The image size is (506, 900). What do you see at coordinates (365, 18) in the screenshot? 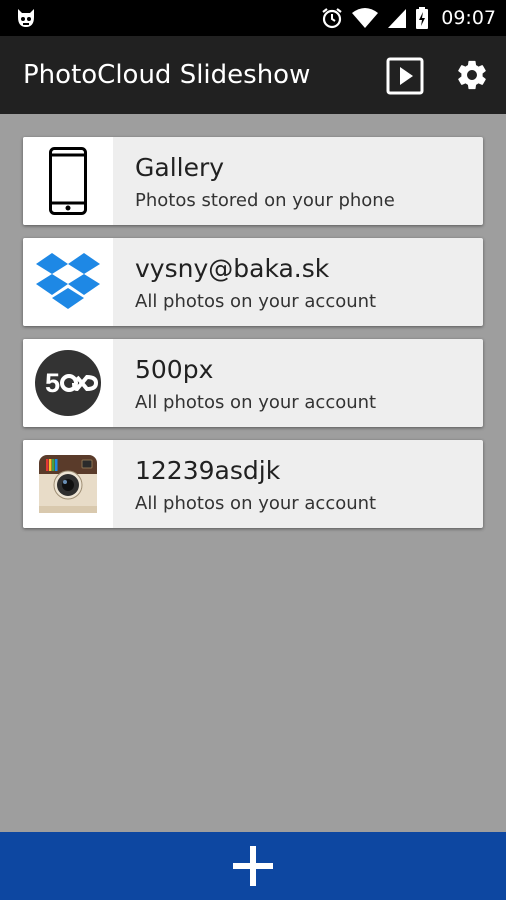
I see `wifi-icon` at bounding box center [365, 18].